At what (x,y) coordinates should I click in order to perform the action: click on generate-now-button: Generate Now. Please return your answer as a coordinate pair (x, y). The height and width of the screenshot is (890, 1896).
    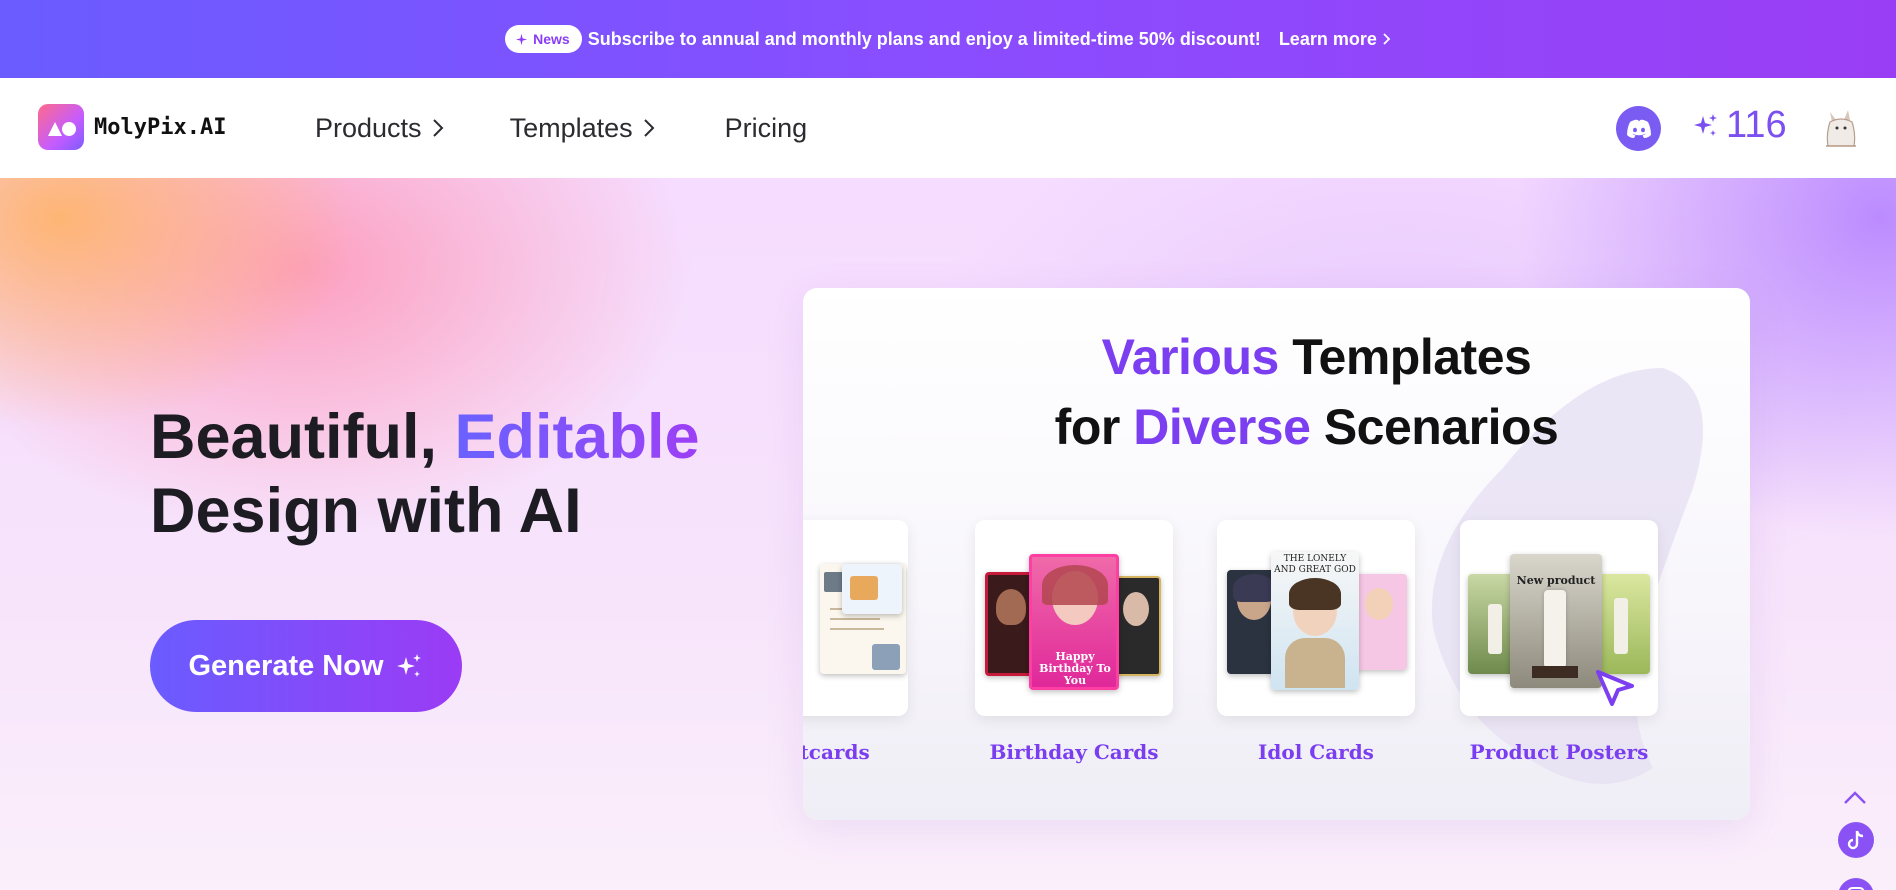
    Looking at the image, I should click on (306, 666).